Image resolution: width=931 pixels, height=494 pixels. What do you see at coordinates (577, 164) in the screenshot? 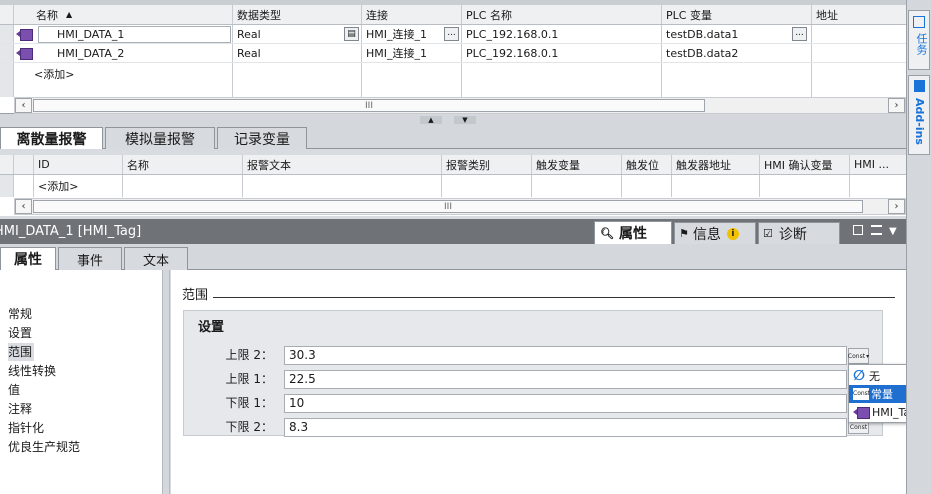
I see `column-header-trigger-tag: 触发变量` at bounding box center [577, 164].